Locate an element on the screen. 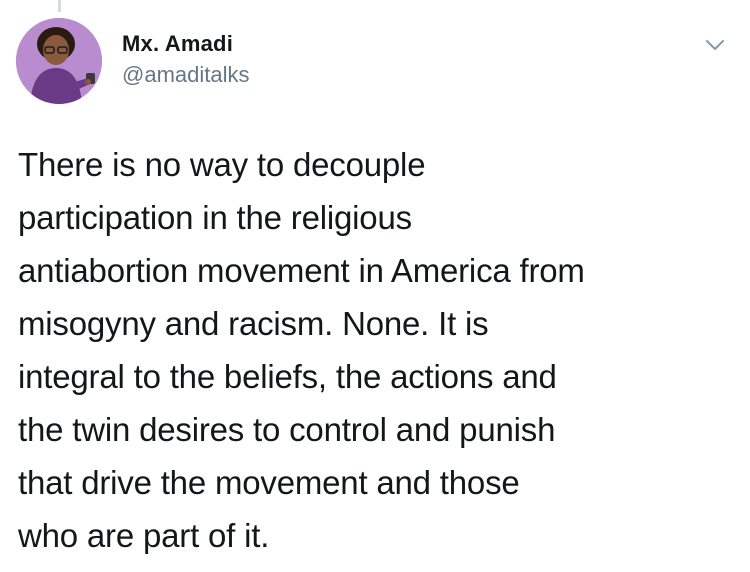 This screenshot has width=750, height=572. display-name: Mx. Amadi is located at coordinates (186, 44).